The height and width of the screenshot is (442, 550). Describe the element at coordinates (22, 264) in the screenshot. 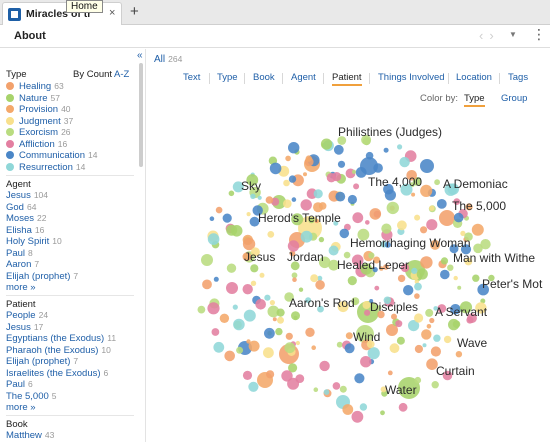

I see `agent-item: Aaron 7` at that location.